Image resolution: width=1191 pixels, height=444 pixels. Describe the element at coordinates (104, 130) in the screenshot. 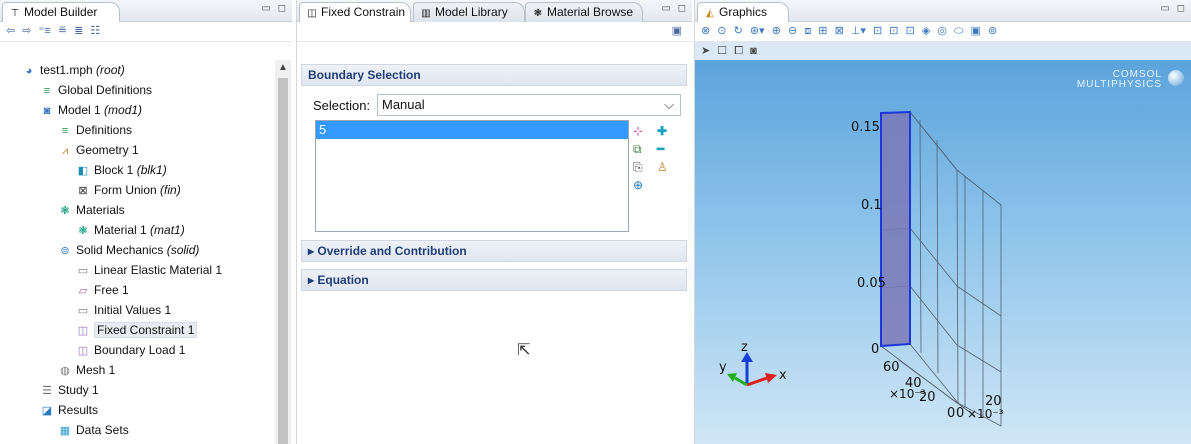

I see `tree-item-label: Definitions` at that location.